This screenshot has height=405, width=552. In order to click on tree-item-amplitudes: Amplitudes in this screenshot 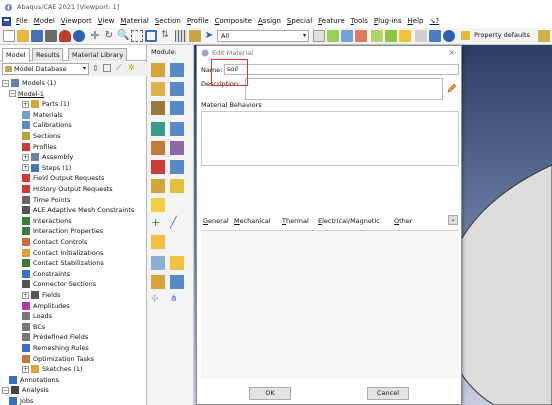, I will do `click(46, 306)`.